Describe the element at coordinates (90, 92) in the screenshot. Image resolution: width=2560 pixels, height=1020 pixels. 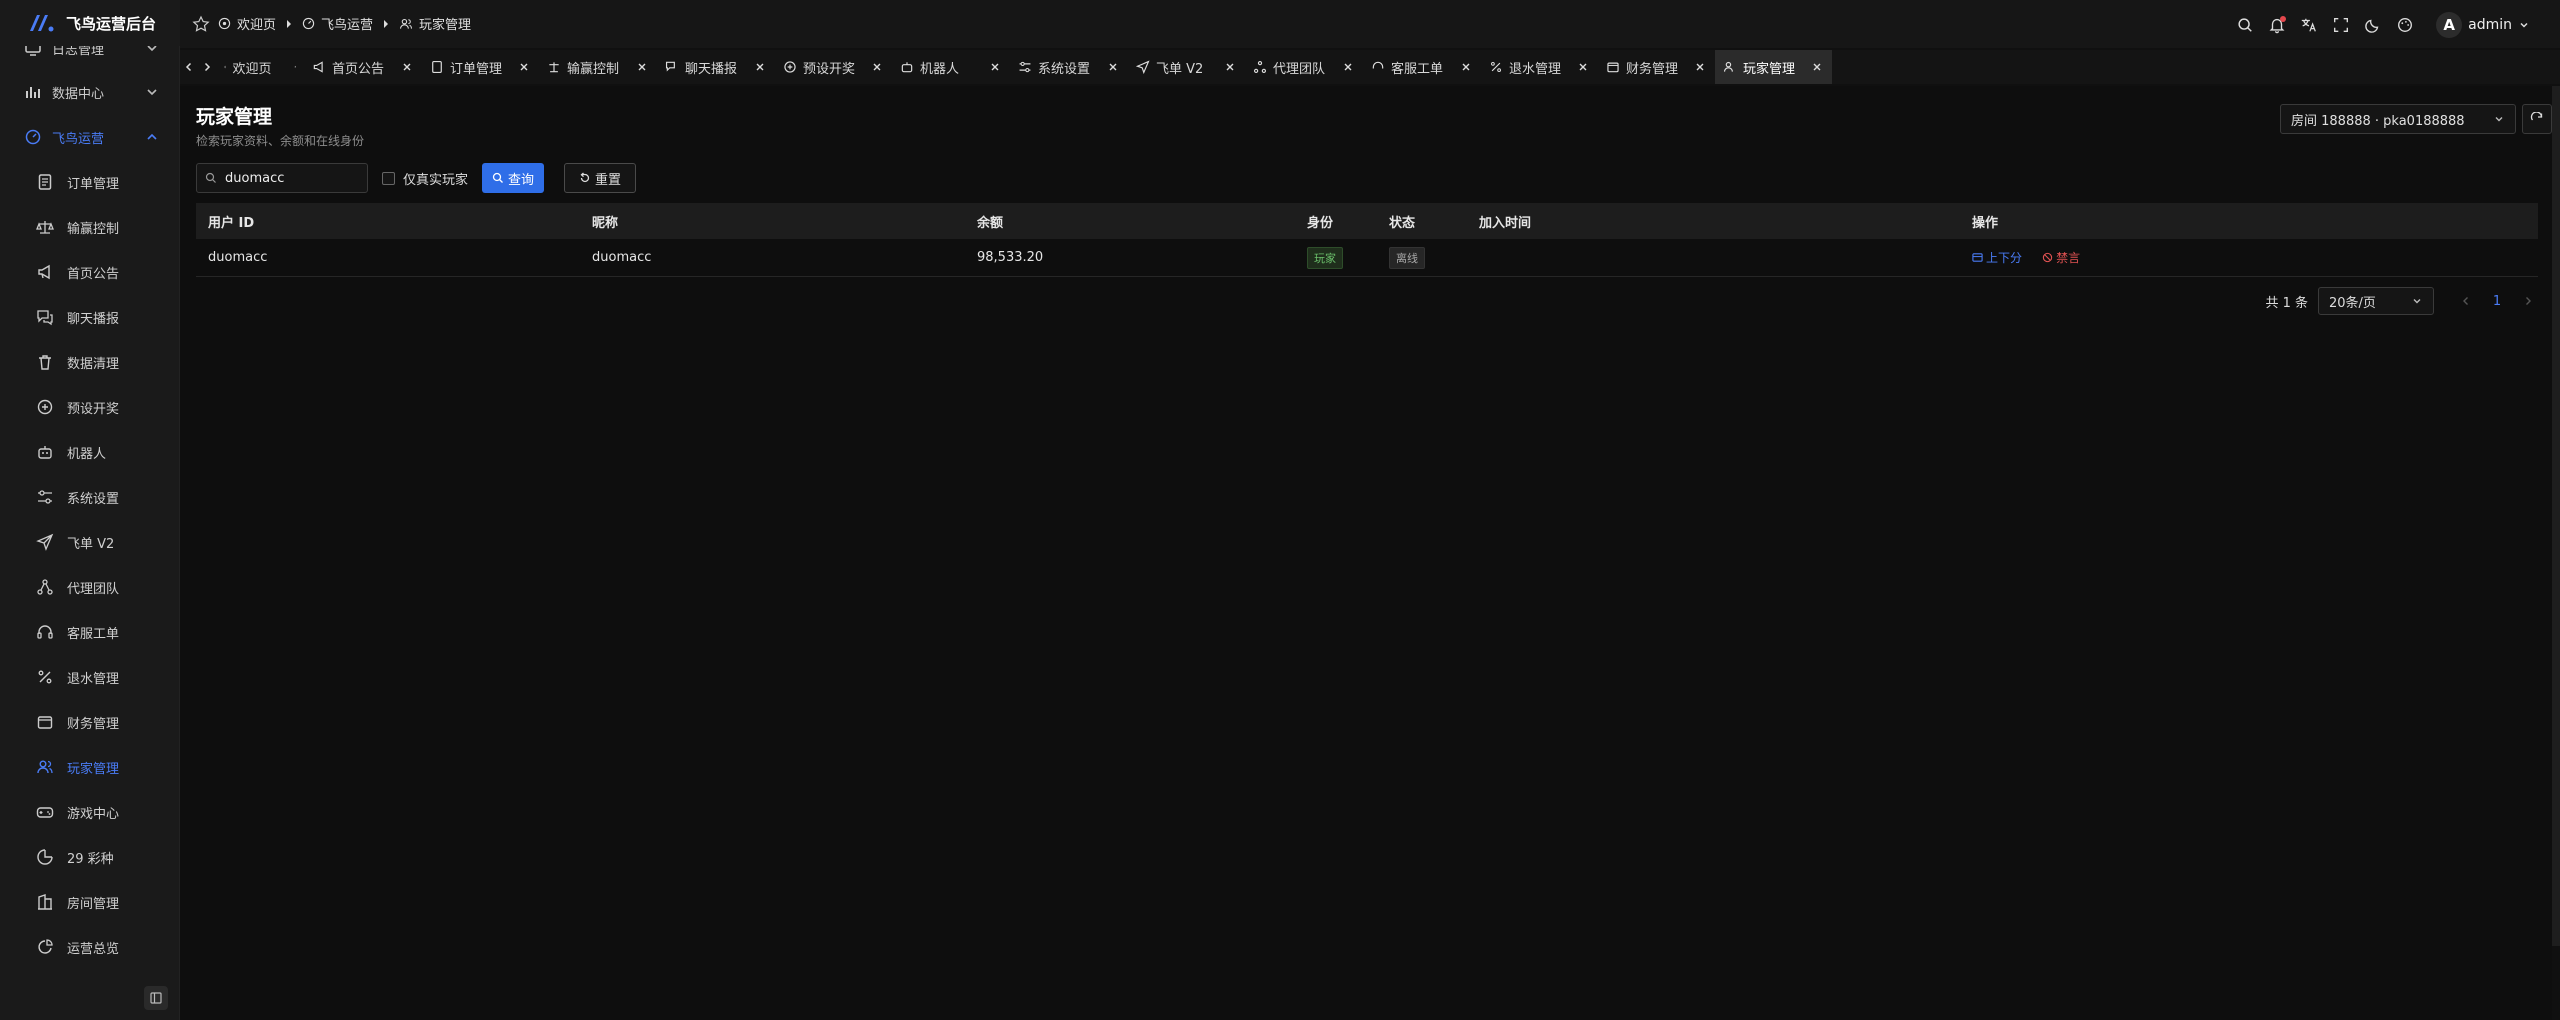
I see `sidebar-group-data-center: 数据中心` at that location.